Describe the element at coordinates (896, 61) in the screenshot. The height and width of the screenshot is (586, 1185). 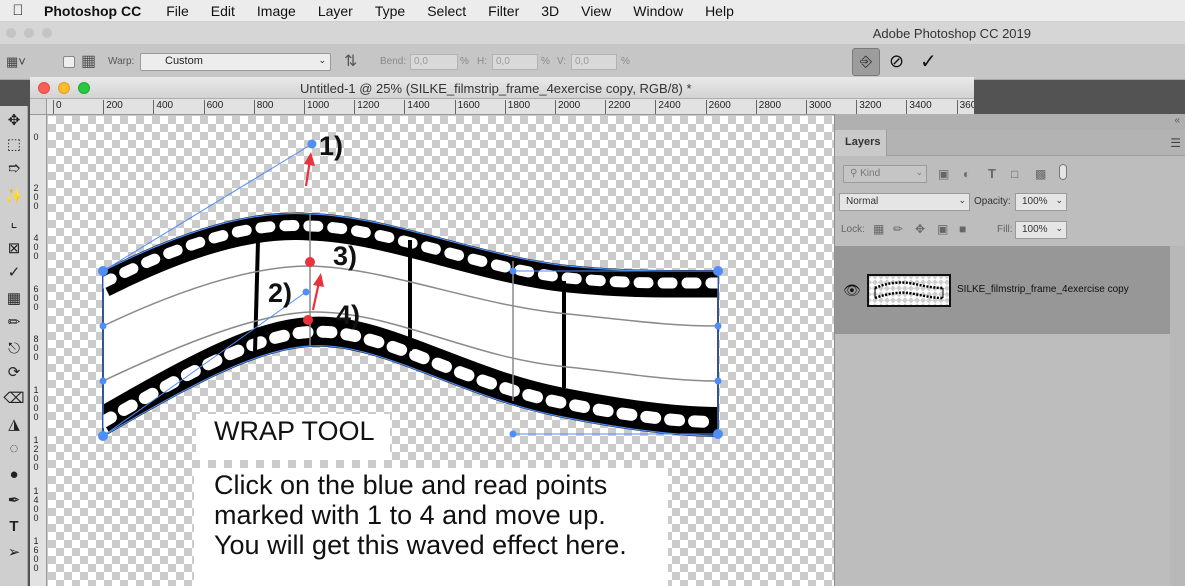
I see `cancel-icon: ⊘` at that location.